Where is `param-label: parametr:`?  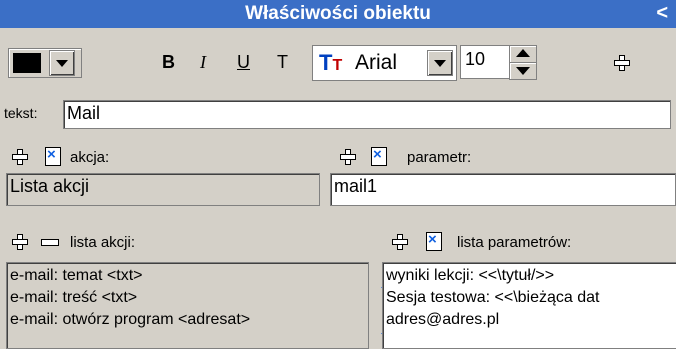 param-label: parametr: is located at coordinates (439, 157).